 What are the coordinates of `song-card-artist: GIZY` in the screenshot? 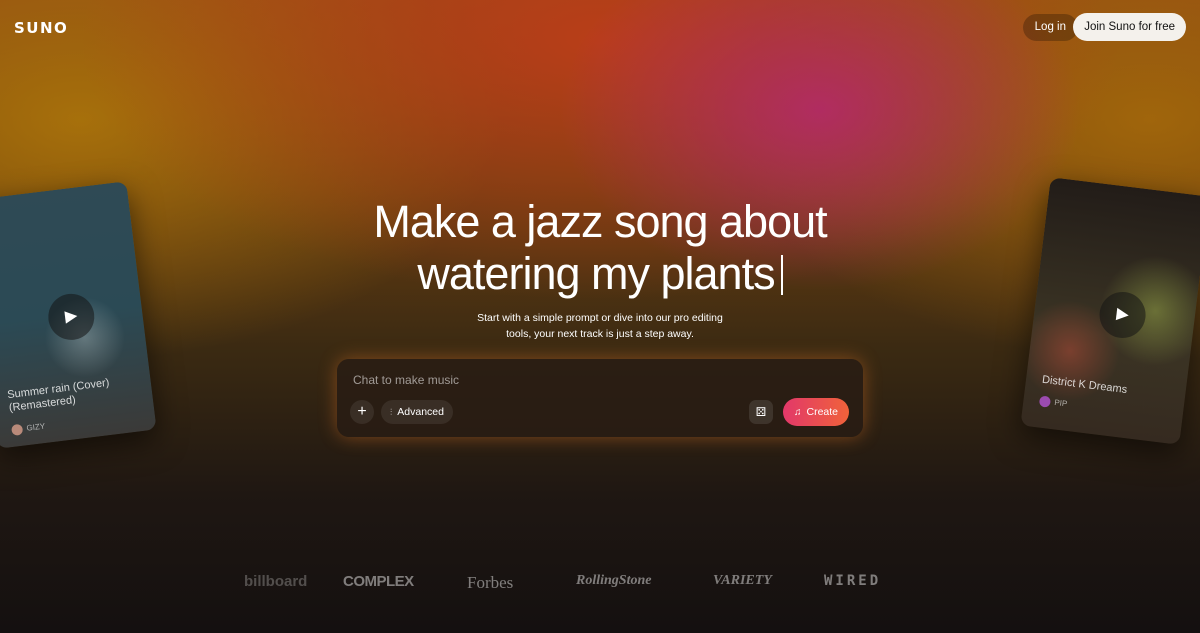 It's located at (28, 428).